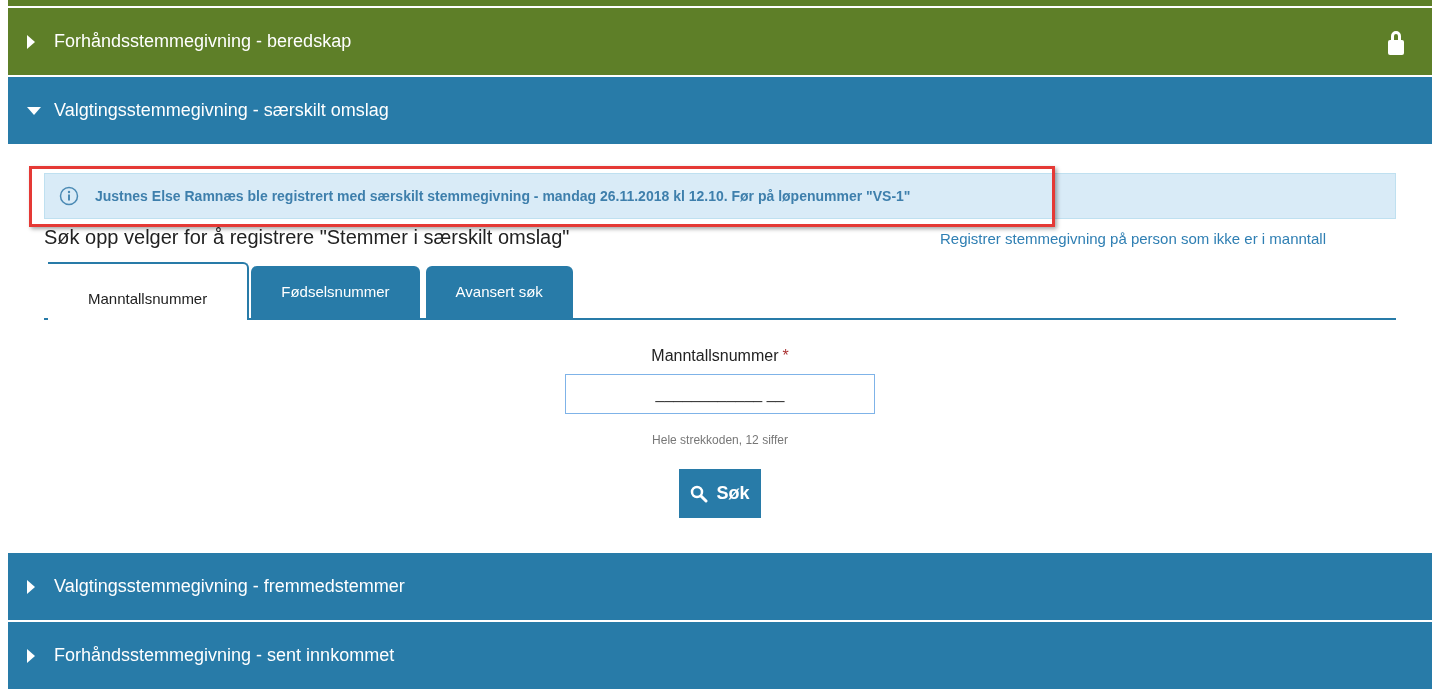 The image size is (1440, 693). I want to click on input-field: ____________ __, so click(720, 394).